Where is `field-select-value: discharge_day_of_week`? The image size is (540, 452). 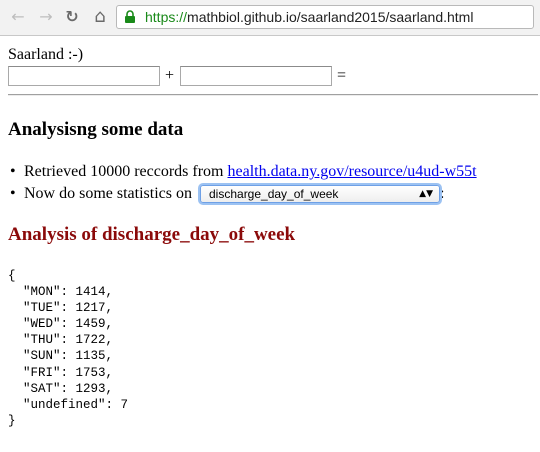
field-select-value: discharge_day_of_week is located at coordinates (274, 194).